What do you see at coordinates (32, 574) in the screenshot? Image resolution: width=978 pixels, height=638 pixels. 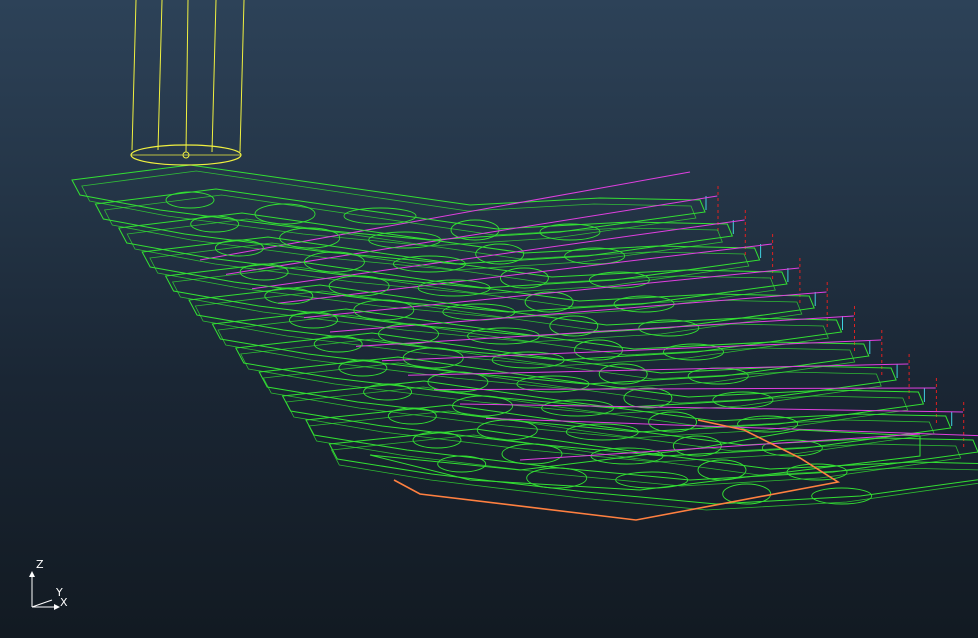 I see `z-axis-arrow` at bounding box center [32, 574].